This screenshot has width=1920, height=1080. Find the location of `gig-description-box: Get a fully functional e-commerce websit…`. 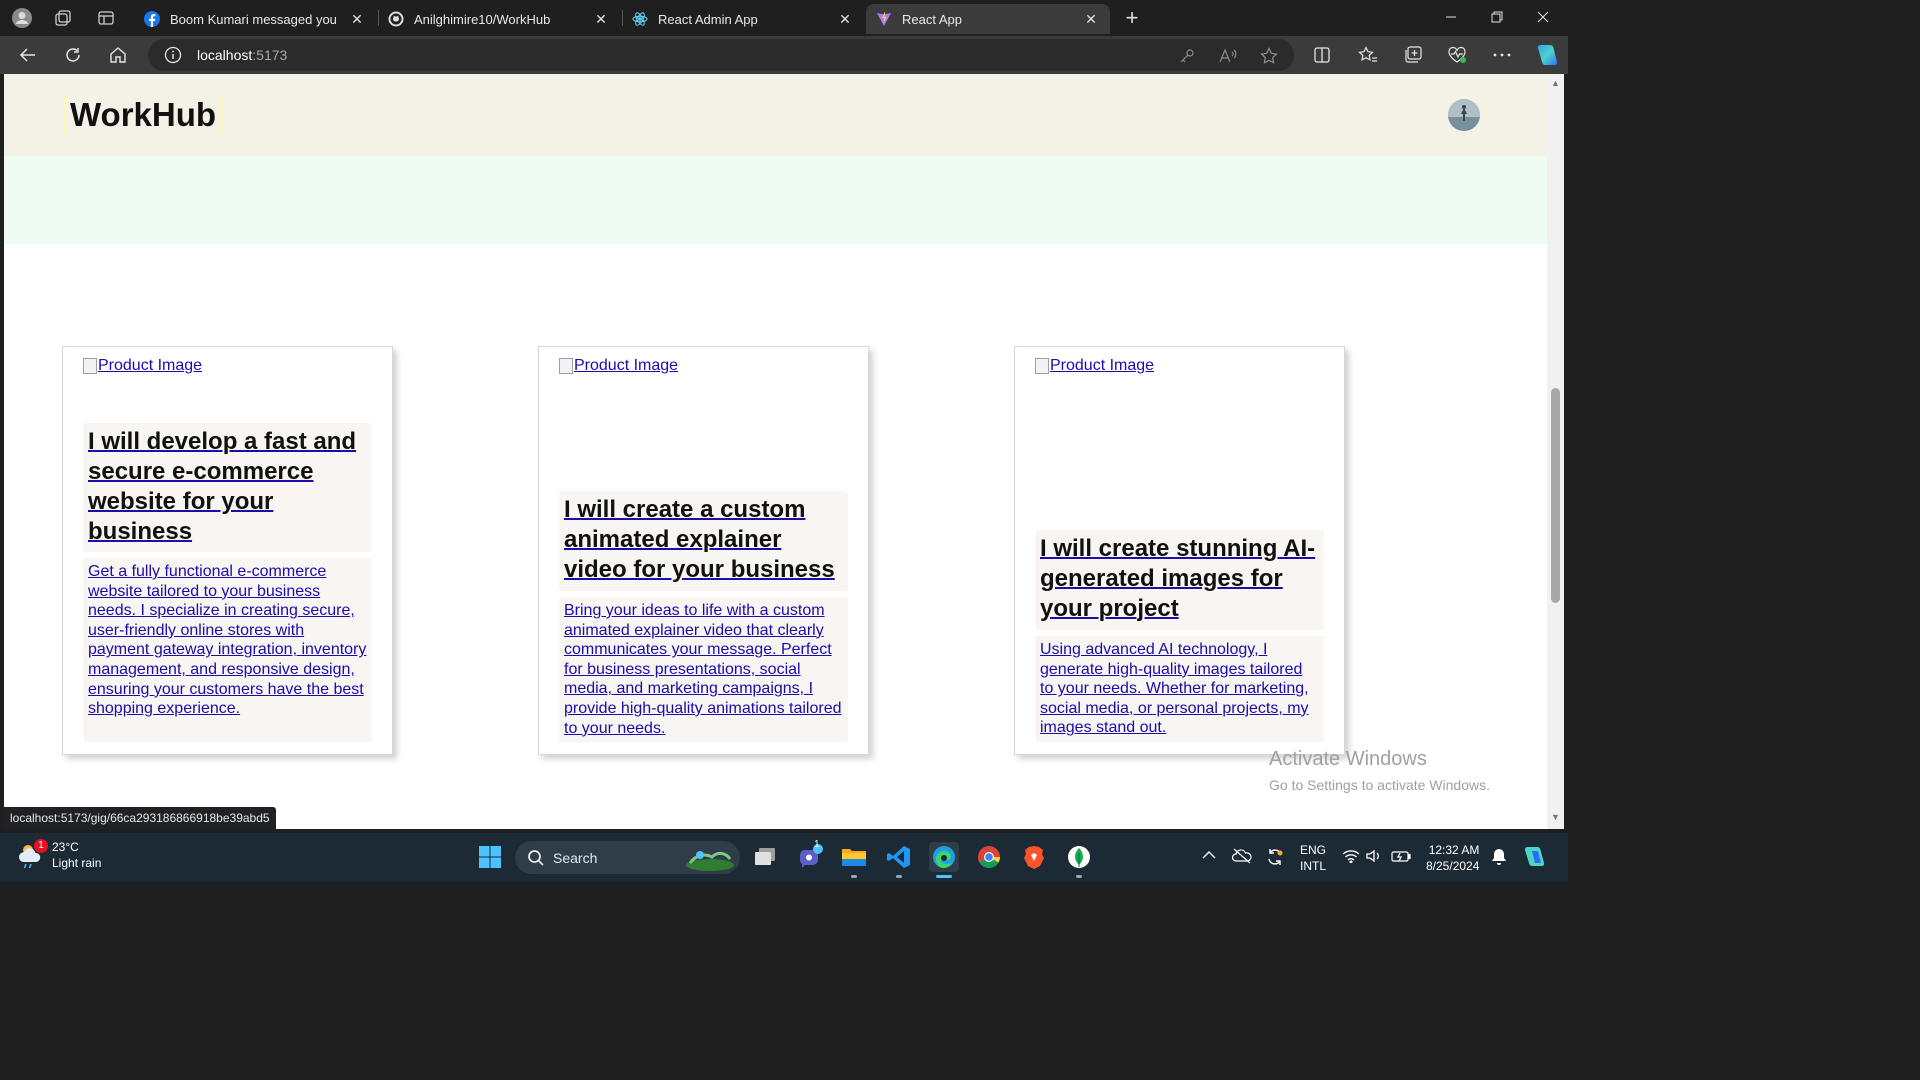

gig-description-box: Get a fully functional e-commerce websit… is located at coordinates (227, 650).